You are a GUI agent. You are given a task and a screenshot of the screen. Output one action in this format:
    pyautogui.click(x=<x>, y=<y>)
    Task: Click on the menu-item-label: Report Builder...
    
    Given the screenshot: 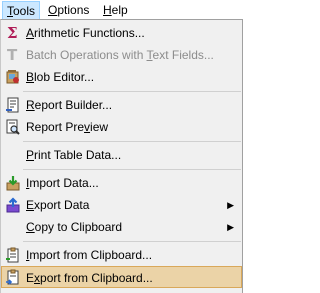 What is the action you would take?
    pyautogui.click(x=69, y=105)
    